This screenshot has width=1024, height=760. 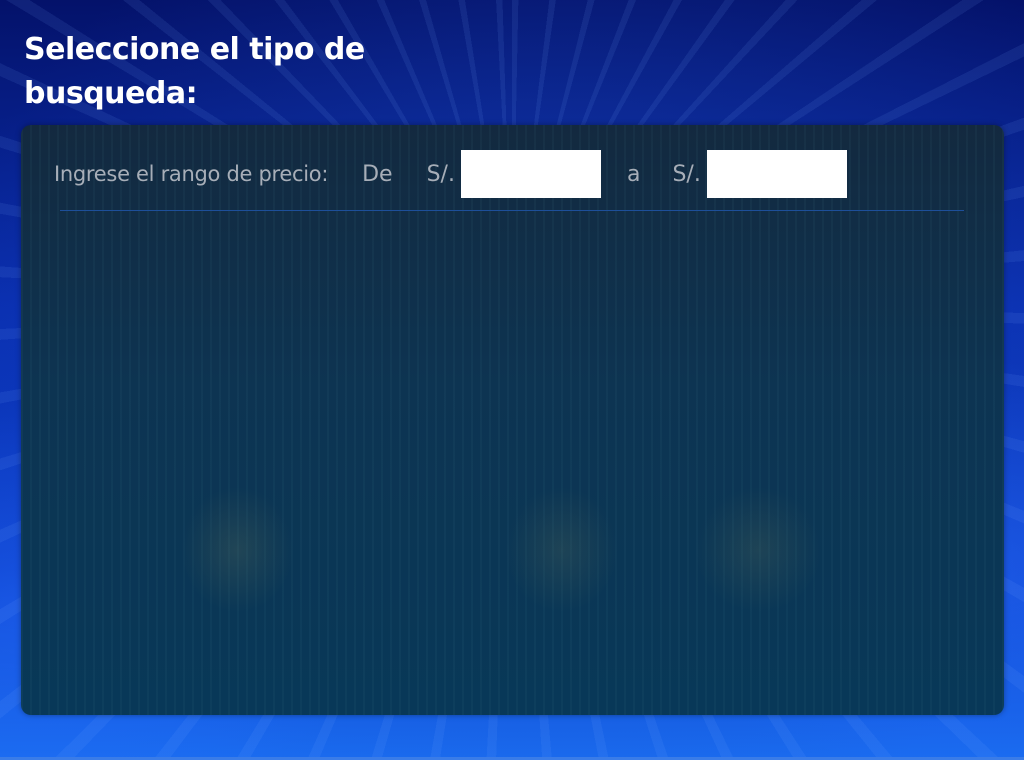 I want to click on divider, so click(x=512, y=210).